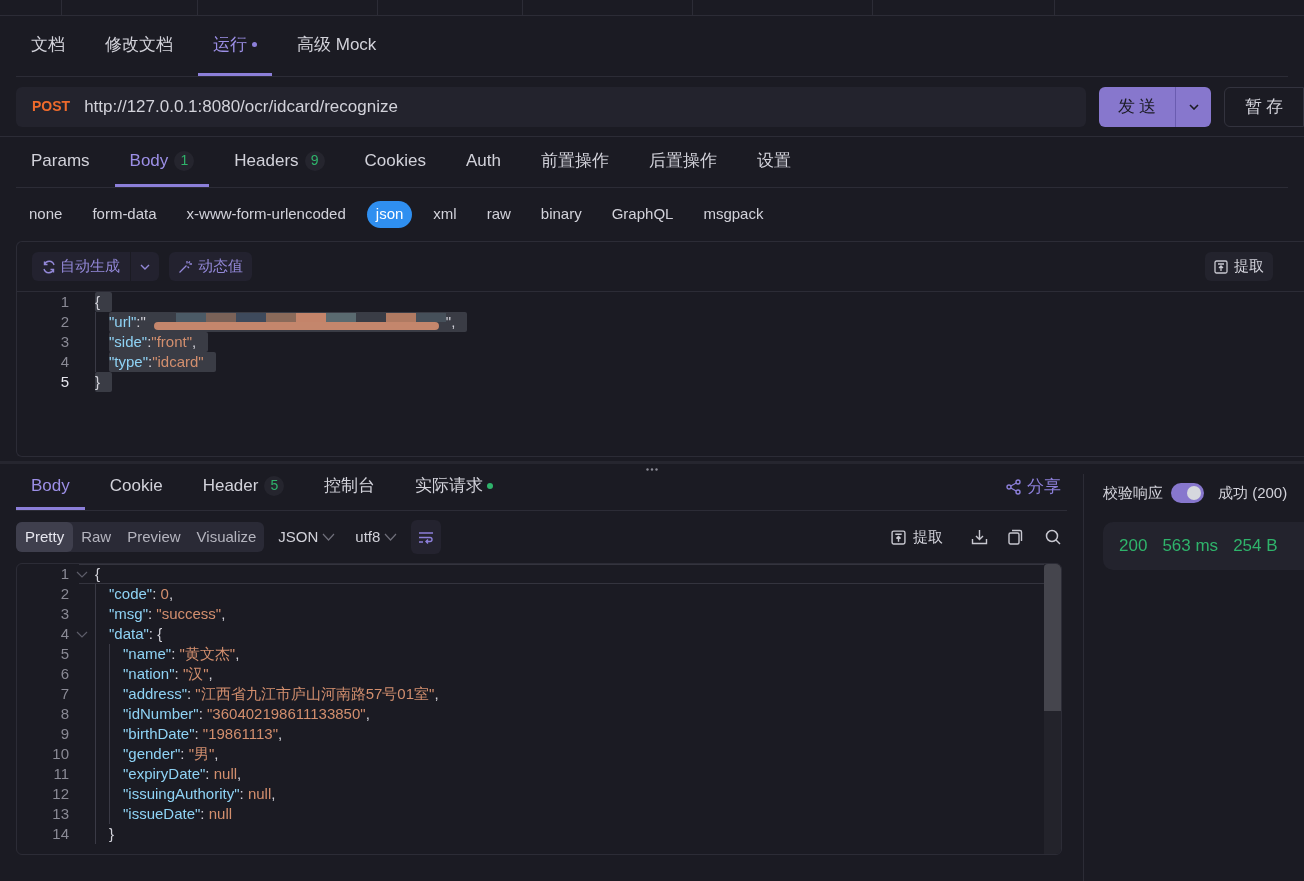 Image resolution: width=1304 pixels, height=881 pixels. What do you see at coordinates (561, 214) in the screenshot?
I see `body-type-option: binary` at bounding box center [561, 214].